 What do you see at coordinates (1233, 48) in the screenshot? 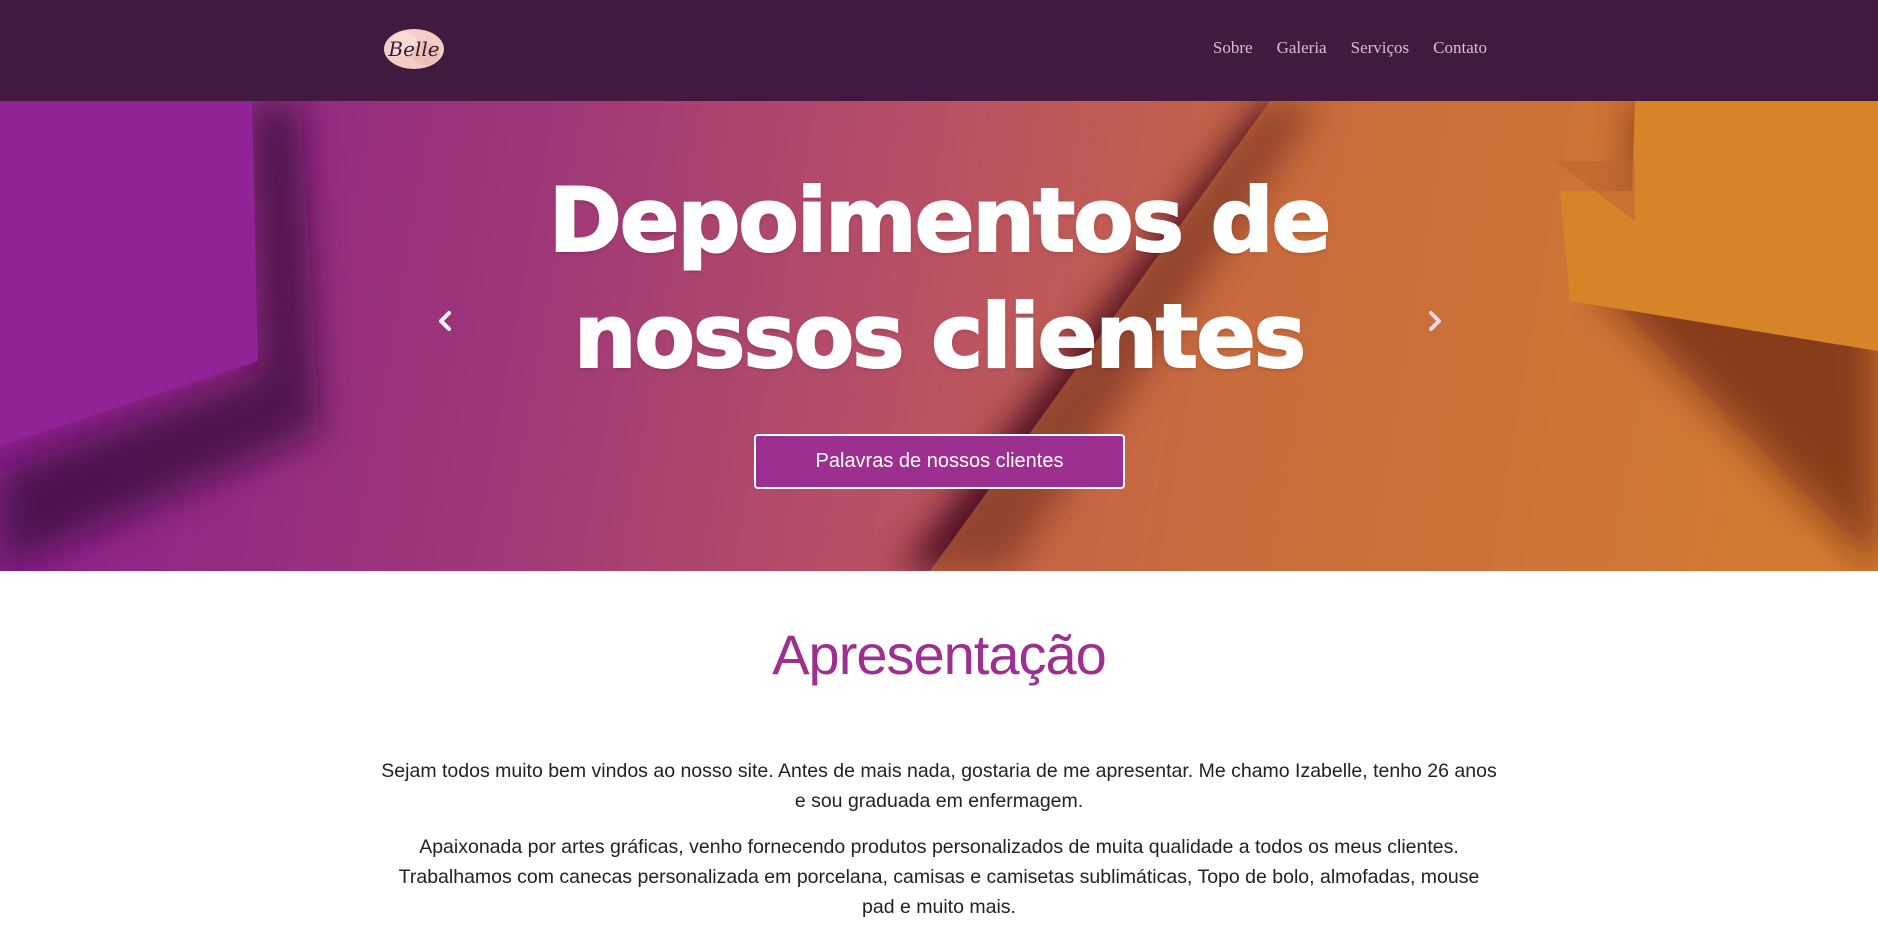
I see `nav-link-sobre: Sobre` at bounding box center [1233, 48].